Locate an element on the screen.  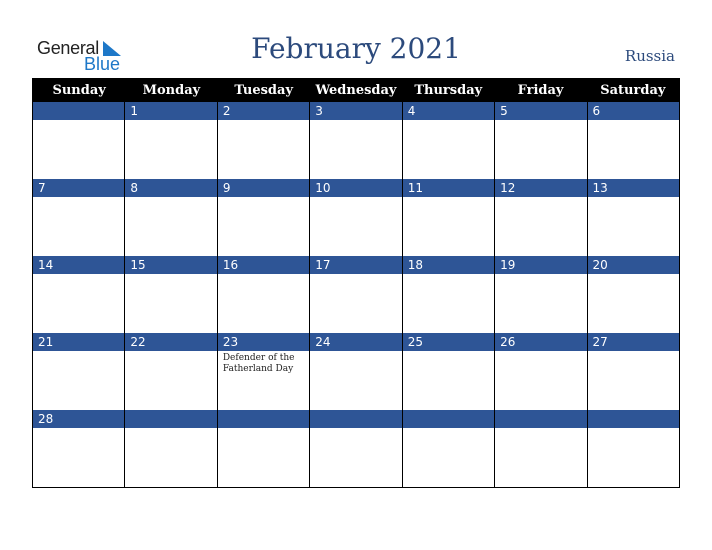
day-number: 22 is located at coordinates (171, 342).